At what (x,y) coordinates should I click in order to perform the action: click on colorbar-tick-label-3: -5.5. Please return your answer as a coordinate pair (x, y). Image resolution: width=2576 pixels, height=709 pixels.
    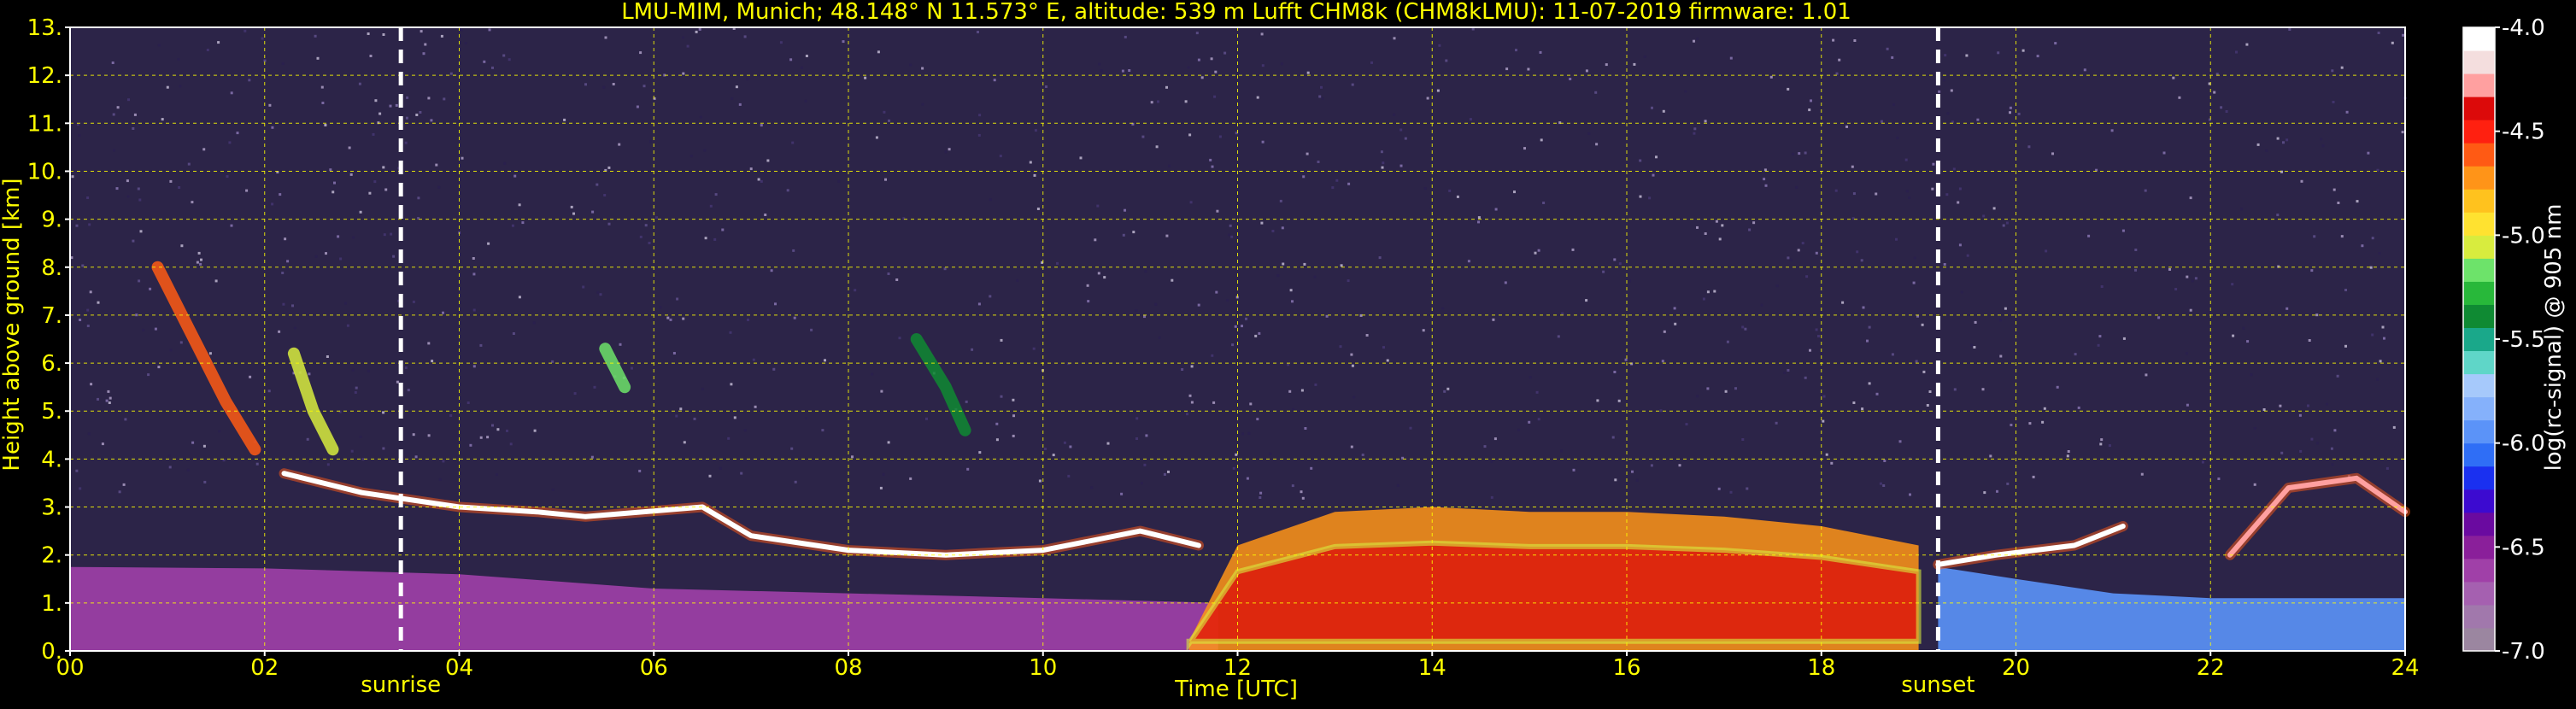
    Looking at the image, I should click on (2523, 340).